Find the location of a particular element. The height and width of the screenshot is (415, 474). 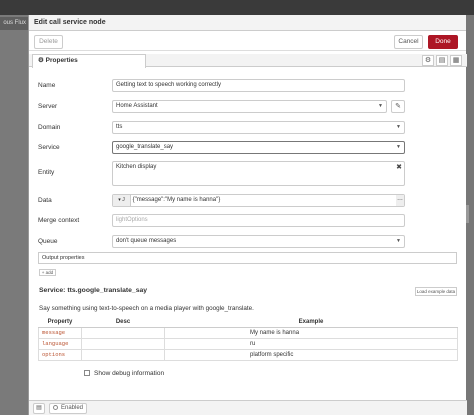

merge-context-field: lightOptions is located at coordinates (258, 220).